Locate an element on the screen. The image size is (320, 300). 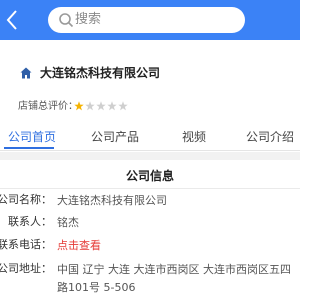
info-label: 联系人： is located at coordinates (30, 221).